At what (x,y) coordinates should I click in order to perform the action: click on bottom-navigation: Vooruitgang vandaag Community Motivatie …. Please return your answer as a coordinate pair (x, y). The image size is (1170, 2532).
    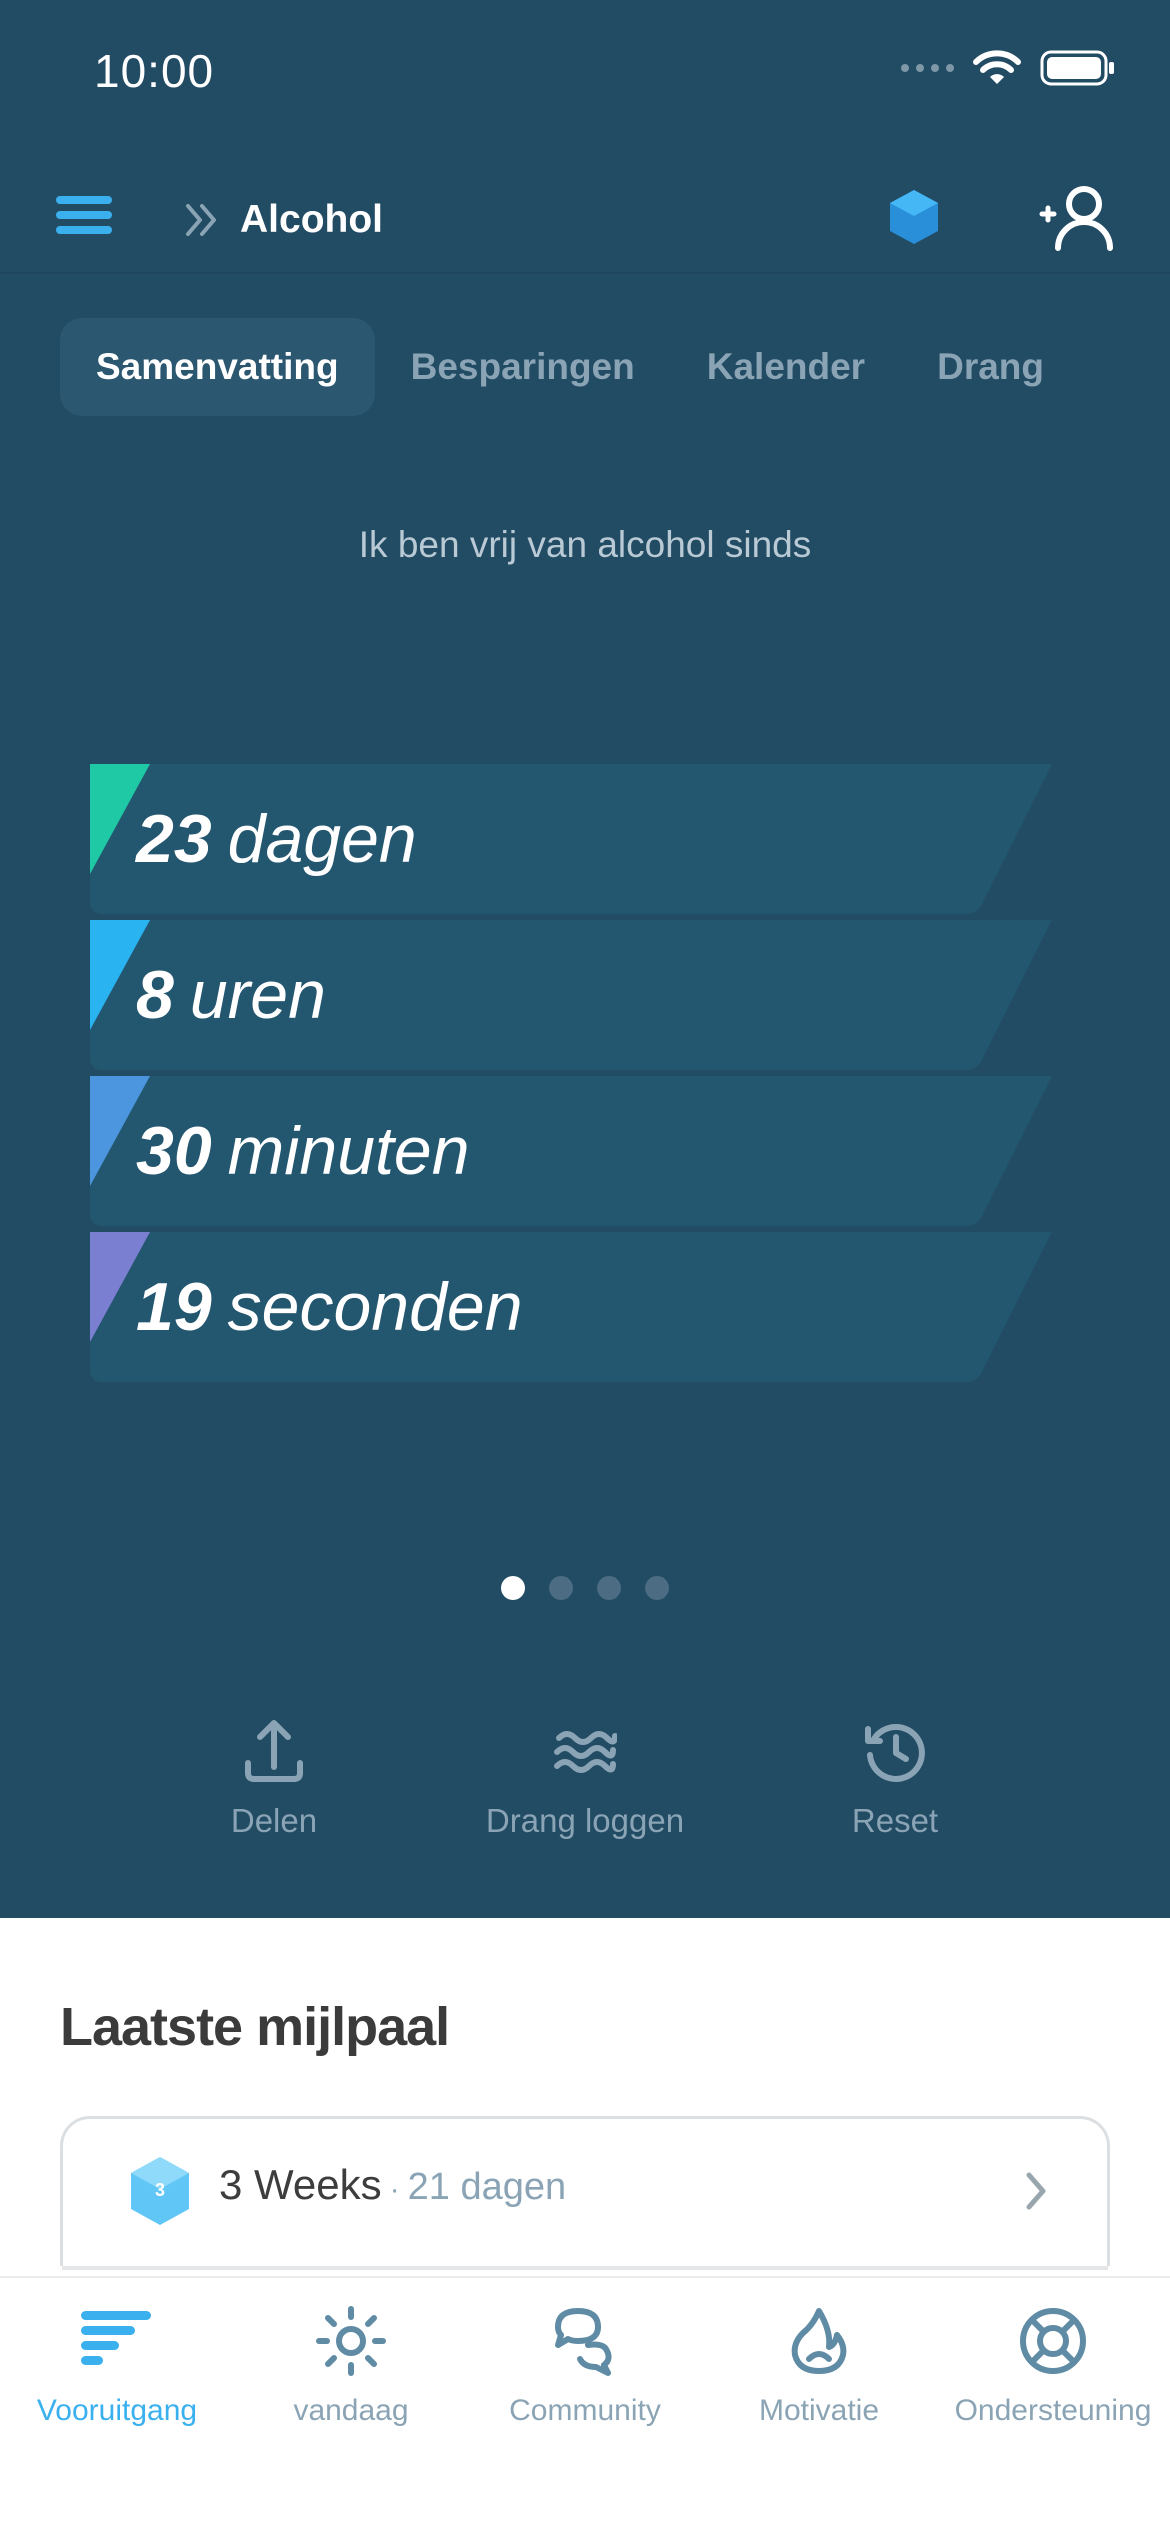
    Looking at the image, I should click on (585, 2404).